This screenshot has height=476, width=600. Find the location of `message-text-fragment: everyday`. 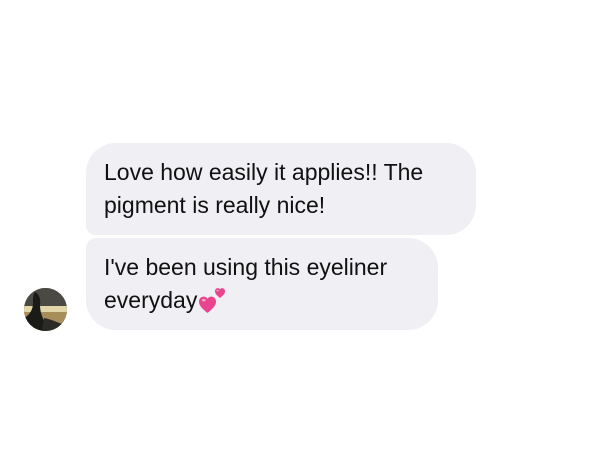

message-text-fragment: everyday is located at coordinates (151, 300).